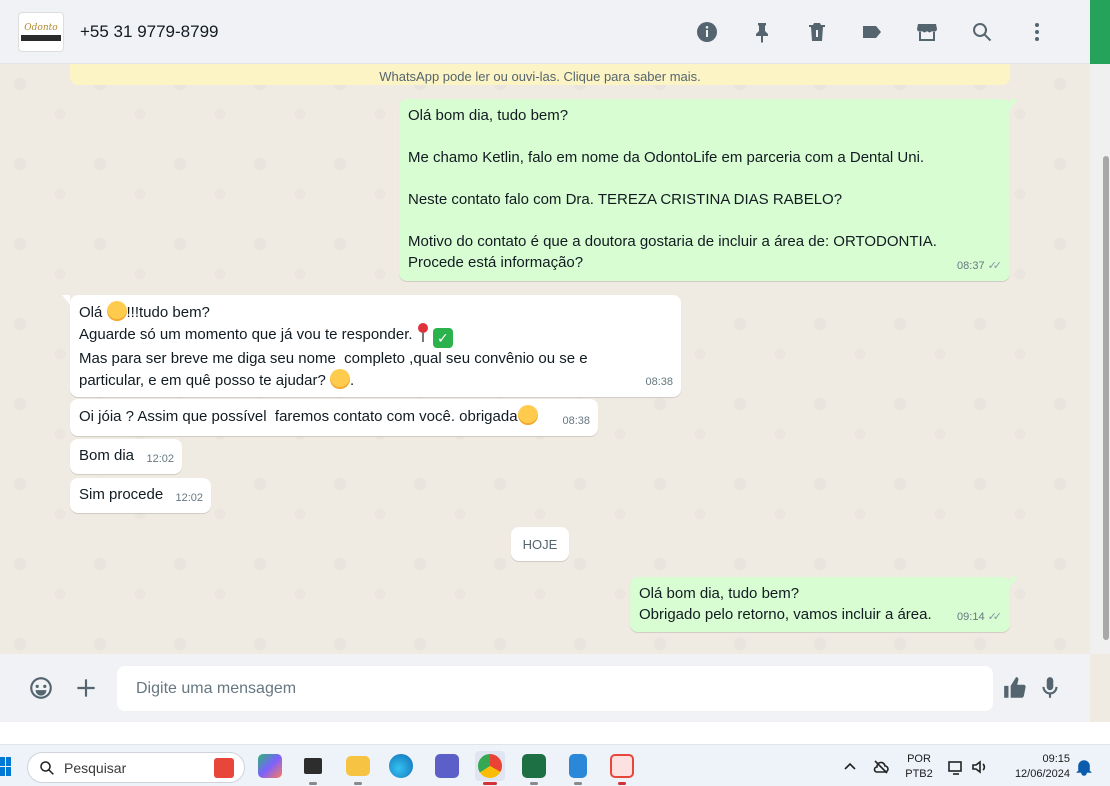 The image size is (1110, 786). I want to click on message-time: 09:14, so click(971, 617).